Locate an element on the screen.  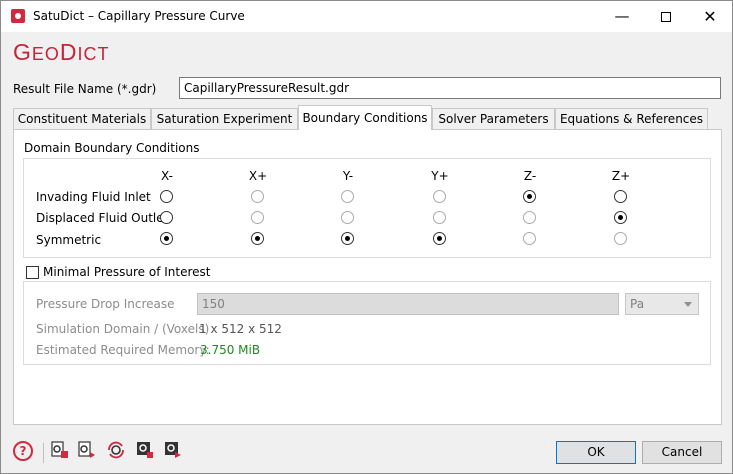
radio-inlet-x-minus is located at coordinates (166, 196).